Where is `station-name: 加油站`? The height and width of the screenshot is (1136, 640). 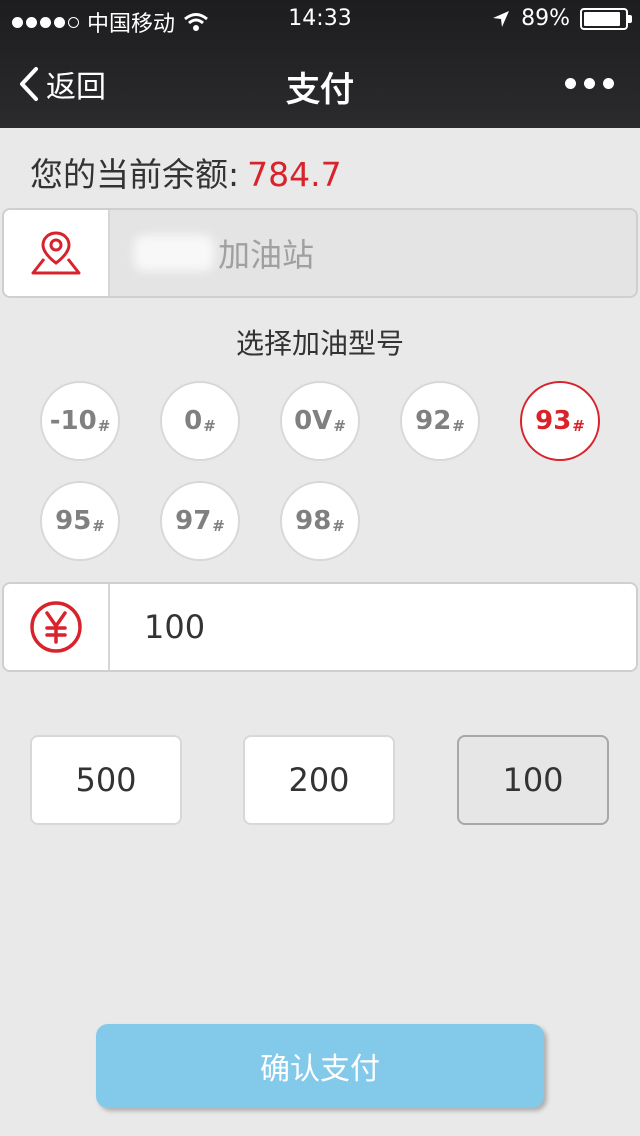
station-name: 加油站 is located at coordinates (266, 255).